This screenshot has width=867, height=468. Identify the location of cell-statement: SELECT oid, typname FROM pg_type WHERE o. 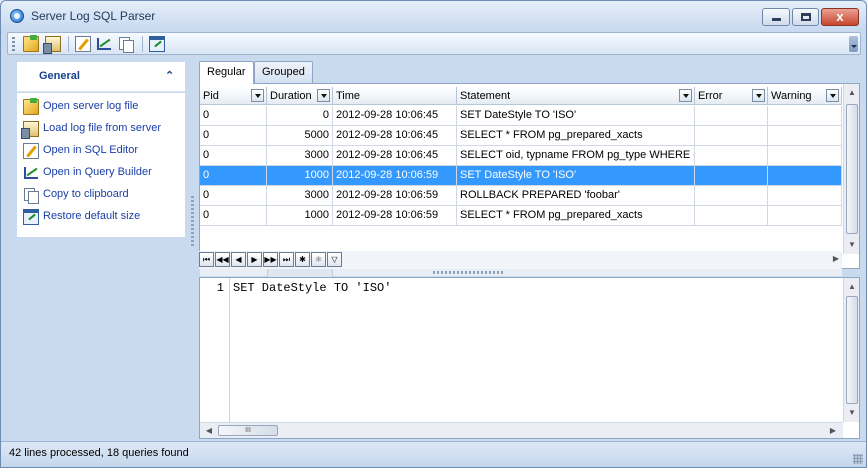
(576, 156).